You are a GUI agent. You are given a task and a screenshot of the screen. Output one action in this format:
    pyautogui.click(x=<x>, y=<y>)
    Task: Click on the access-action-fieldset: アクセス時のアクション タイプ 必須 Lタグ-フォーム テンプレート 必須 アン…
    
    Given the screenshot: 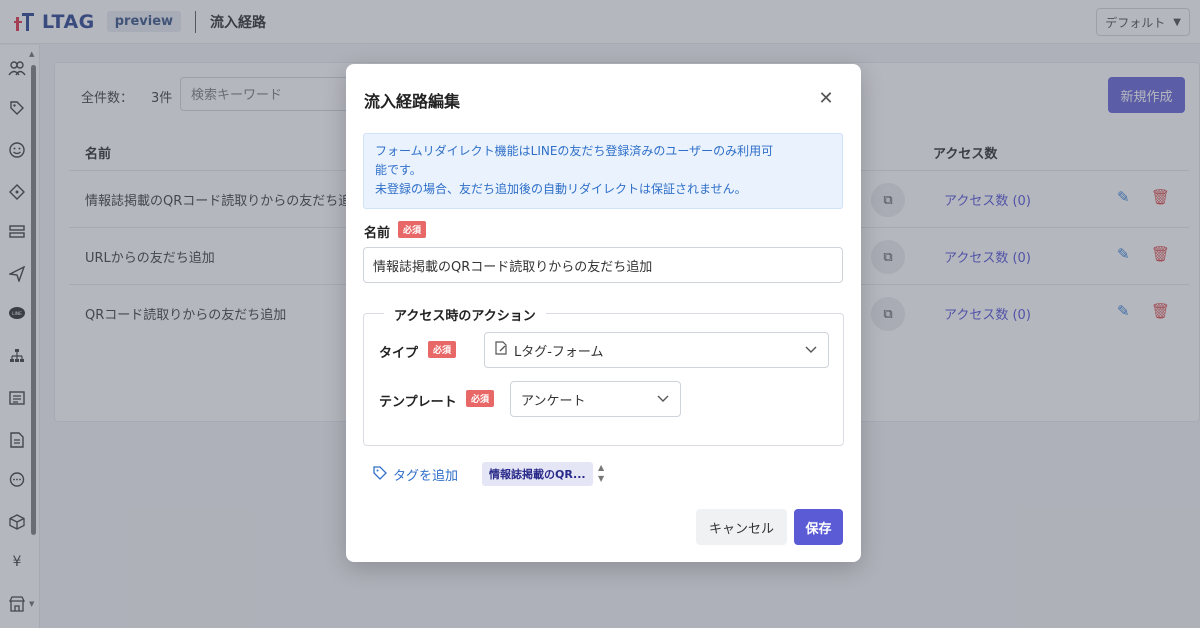 What is the action you would take?
    pyautogui.click(x=603, y=375)
    